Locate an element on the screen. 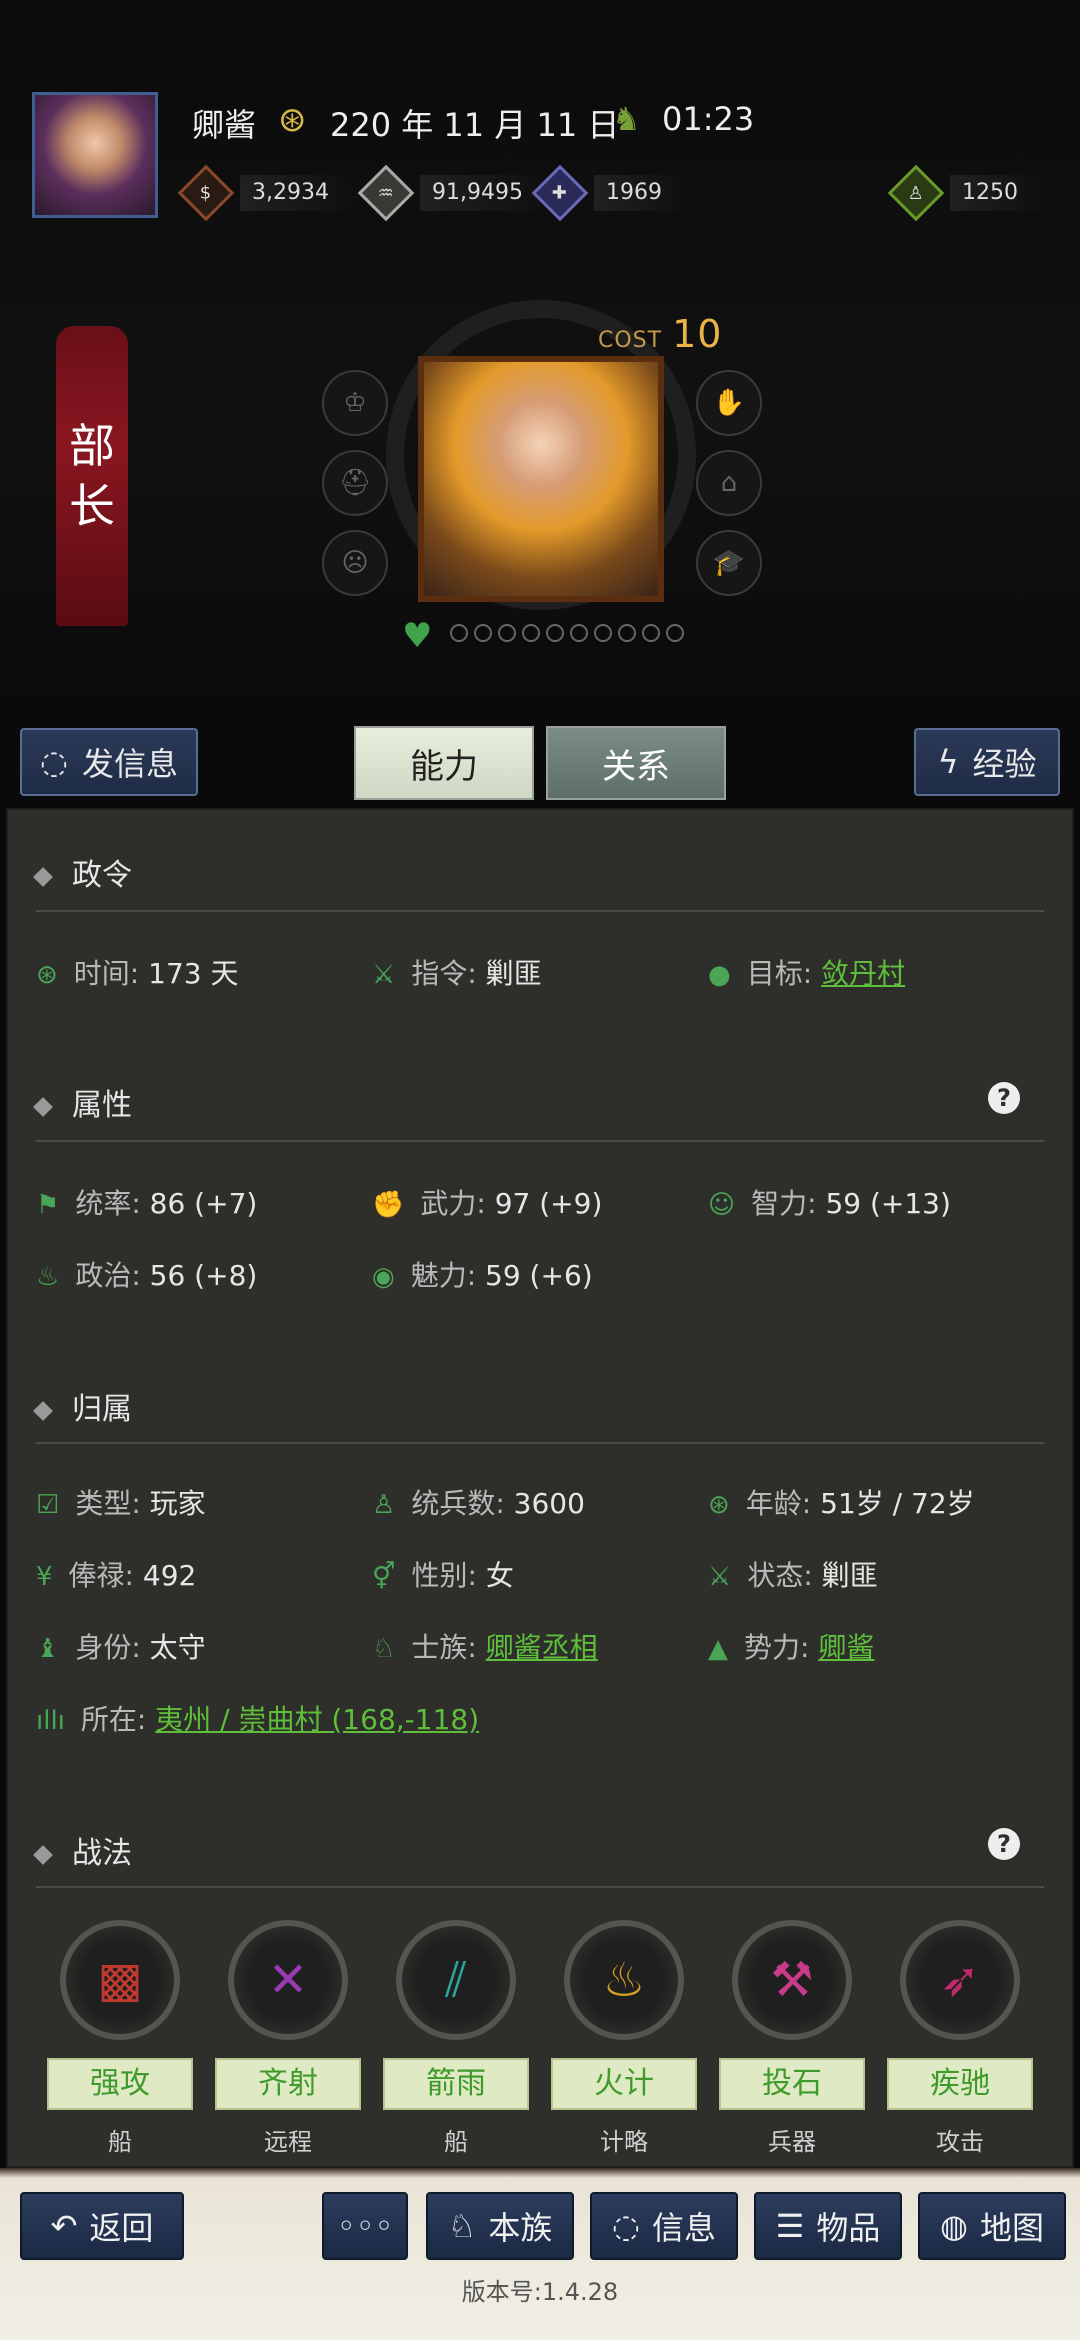 This screenshot has height=2340, width=1080. resource-bag: ♙ 1250 is located at coordinates (967, 193).